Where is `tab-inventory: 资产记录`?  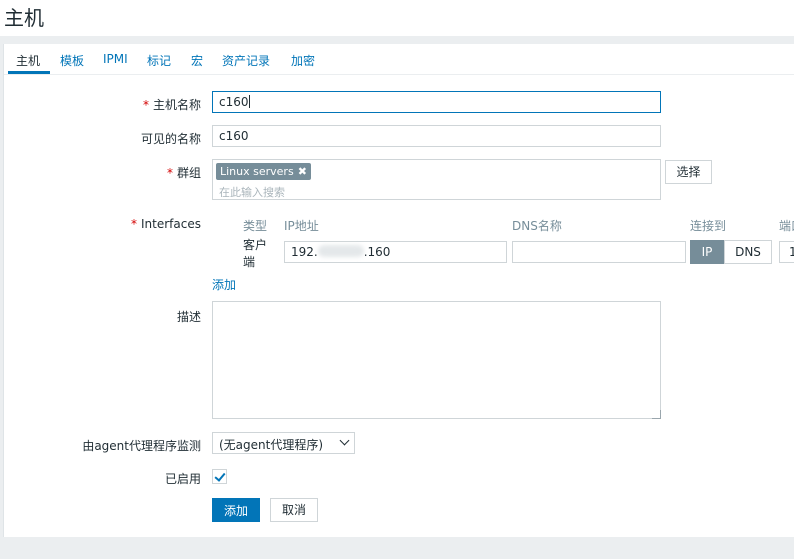
tab-inventory: 资产记录 is located at coordinates (246, 60).